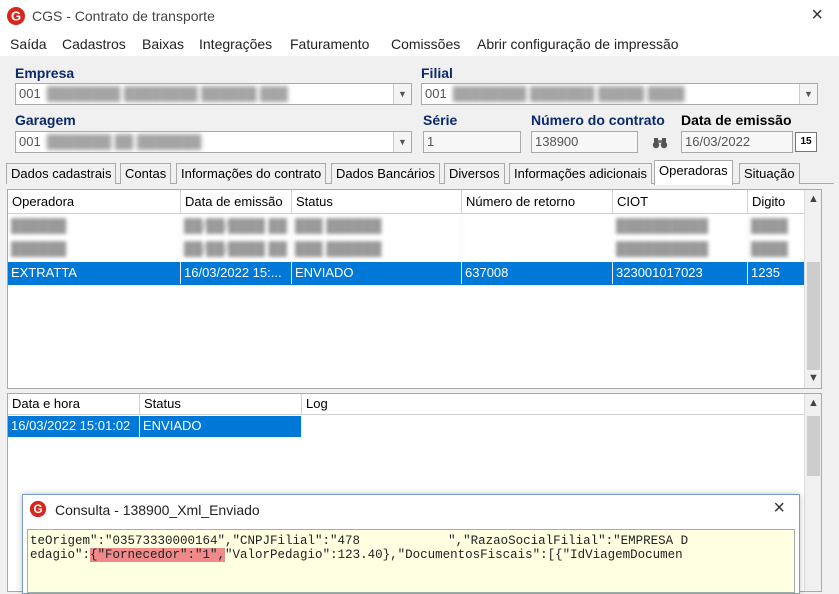 The image size is (839, 594). What do you see at coordinates (146, 173) in the screenshot?
I see `tab-contas: Contas` at bounding box center [146, 173].